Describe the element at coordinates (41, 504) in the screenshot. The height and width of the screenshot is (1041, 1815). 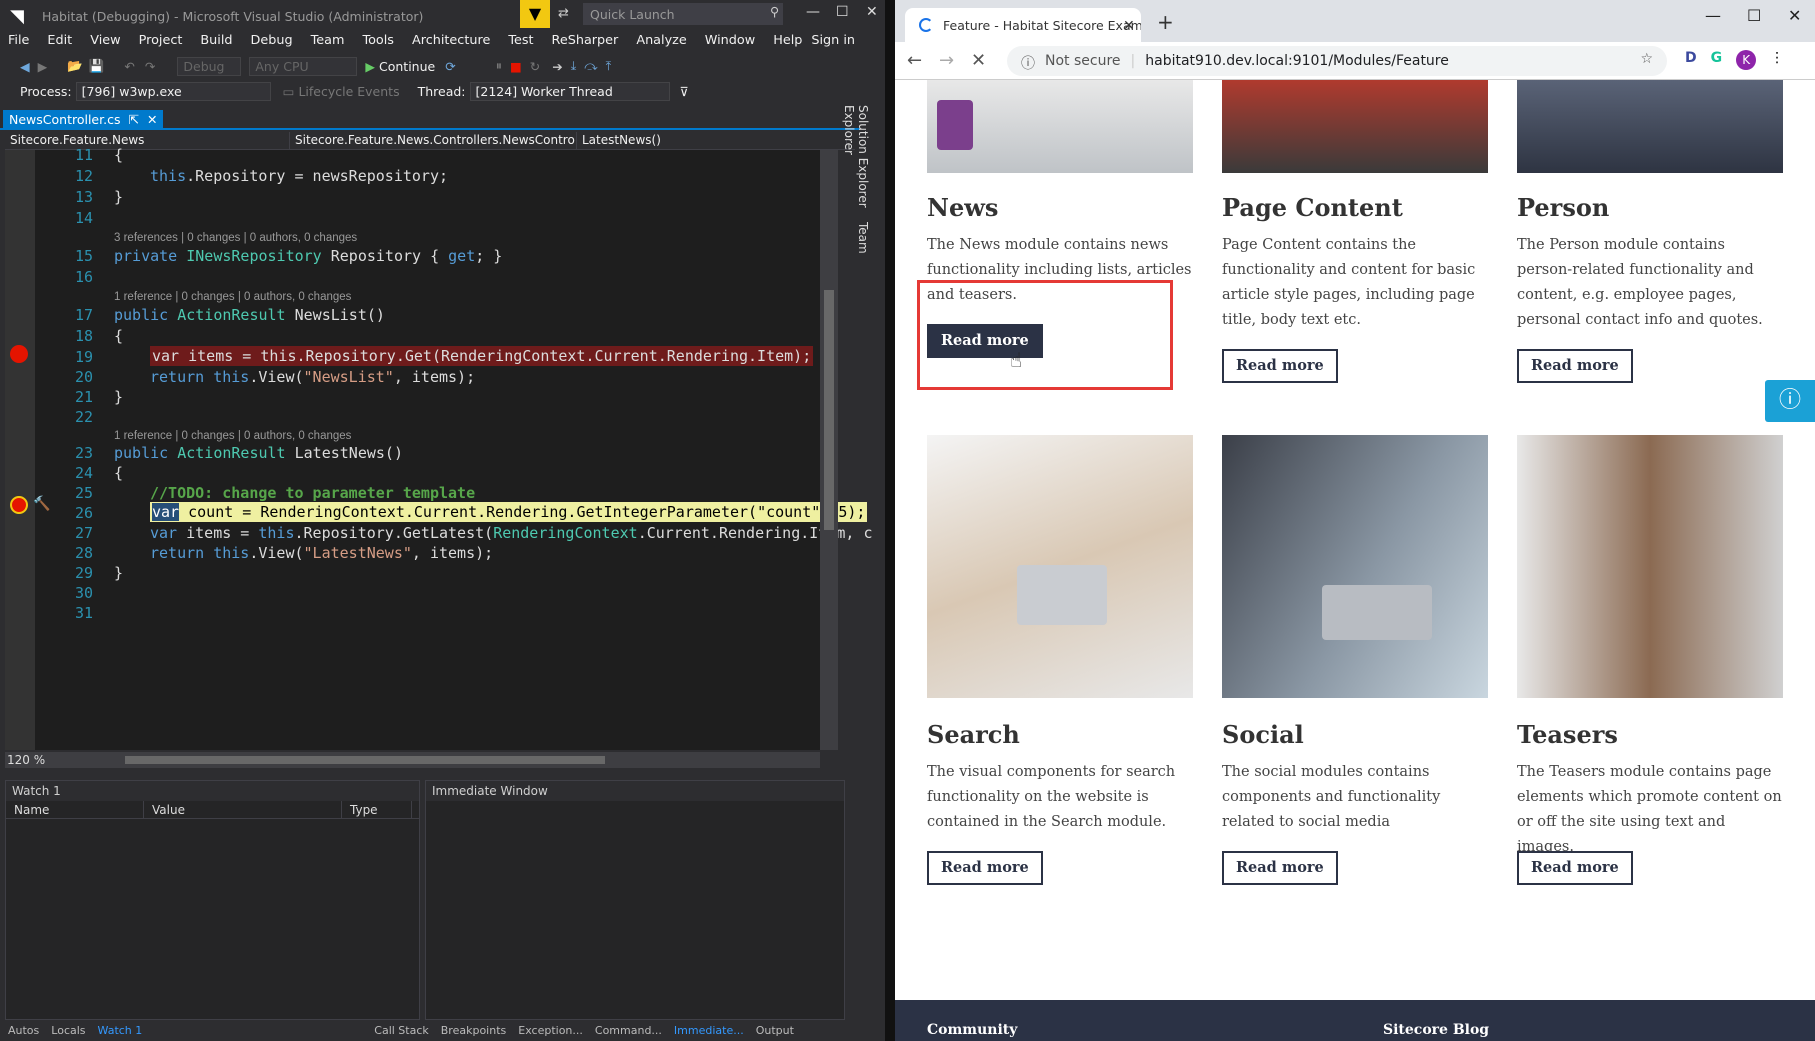
I see `quick-action-icon: 🔨` at that location.